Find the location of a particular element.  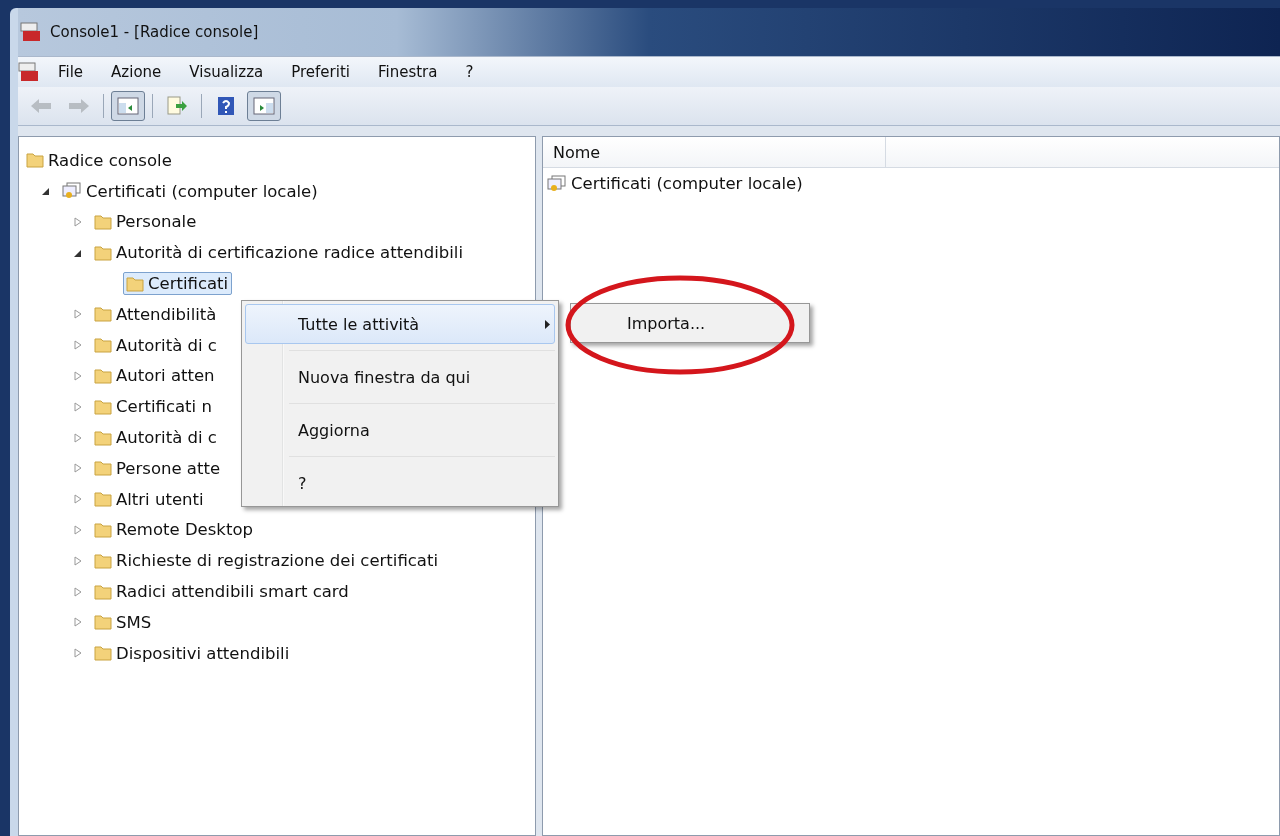

menu-item: Aggiorna is located at coordinates (400, 430).